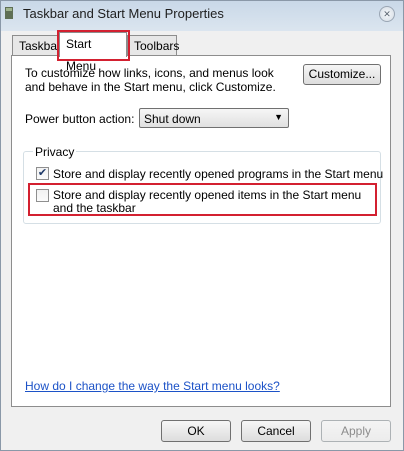  What do you see at coordinates (153, 45) in the screenshot?
I see `tab-toolbars: Toolbars` at bounding box center [153, 45].